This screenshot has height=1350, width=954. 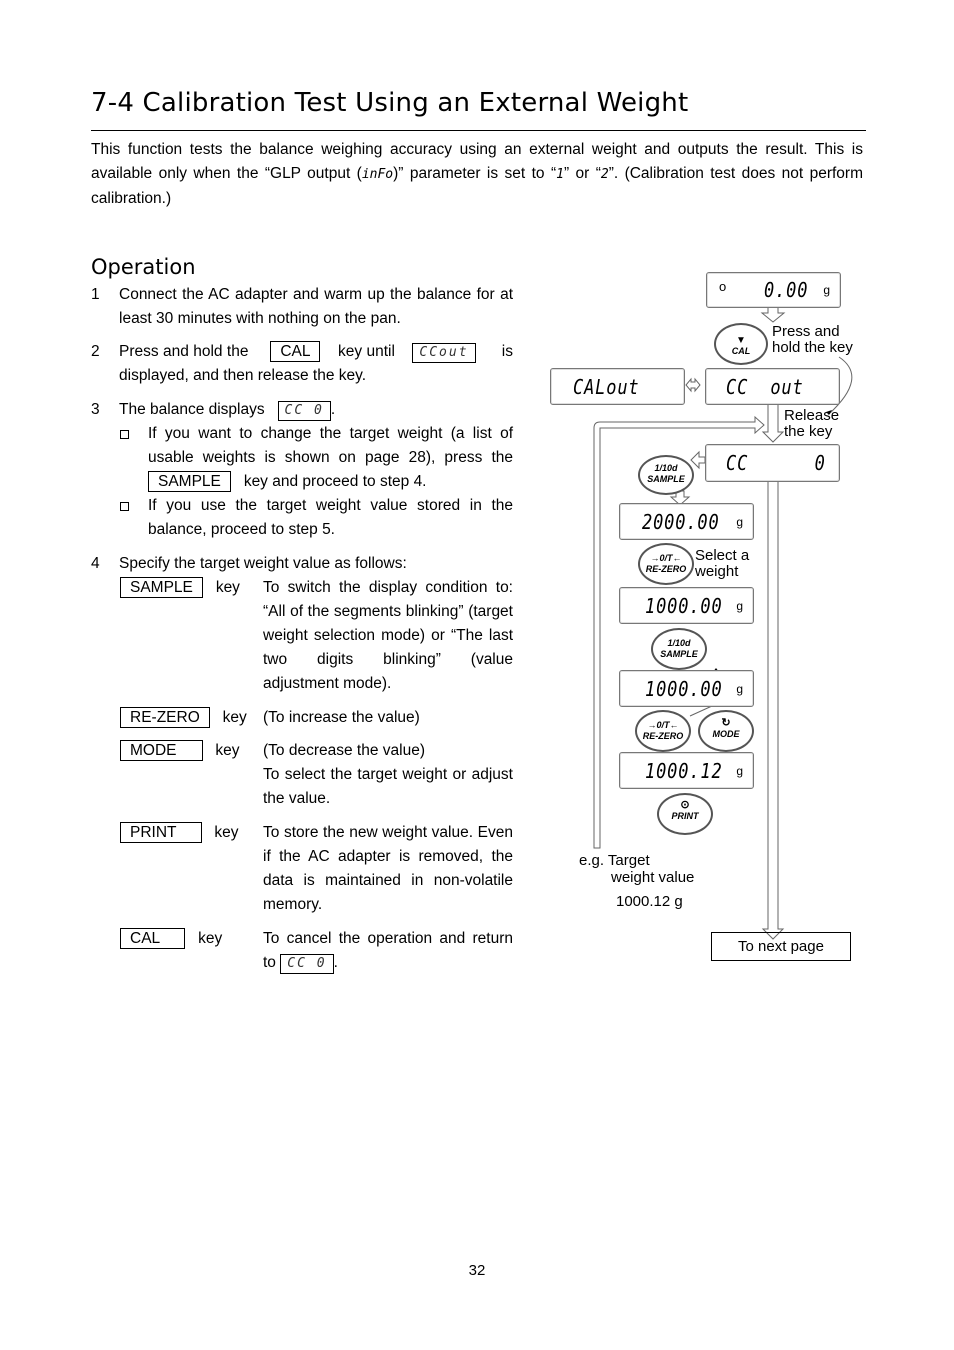 I want to click on display-2000: 2000.00 g, so click(x=686, y=521).